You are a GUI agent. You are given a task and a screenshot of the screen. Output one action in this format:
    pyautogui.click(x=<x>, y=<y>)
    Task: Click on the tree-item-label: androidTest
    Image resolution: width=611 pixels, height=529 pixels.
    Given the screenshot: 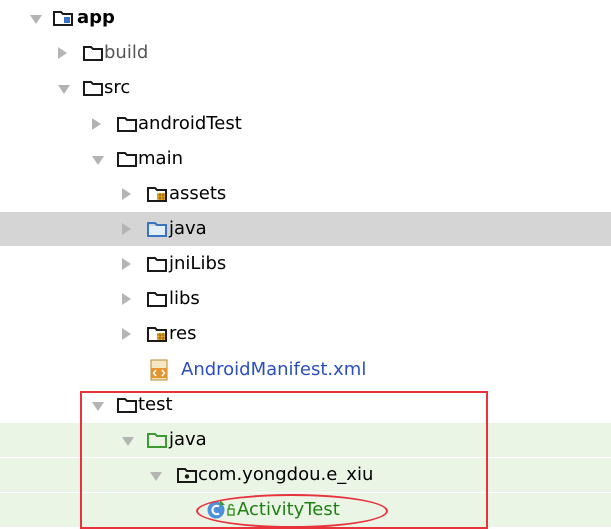 What is the action you would take?
    pyautogui.click(x=190, y=123)
    